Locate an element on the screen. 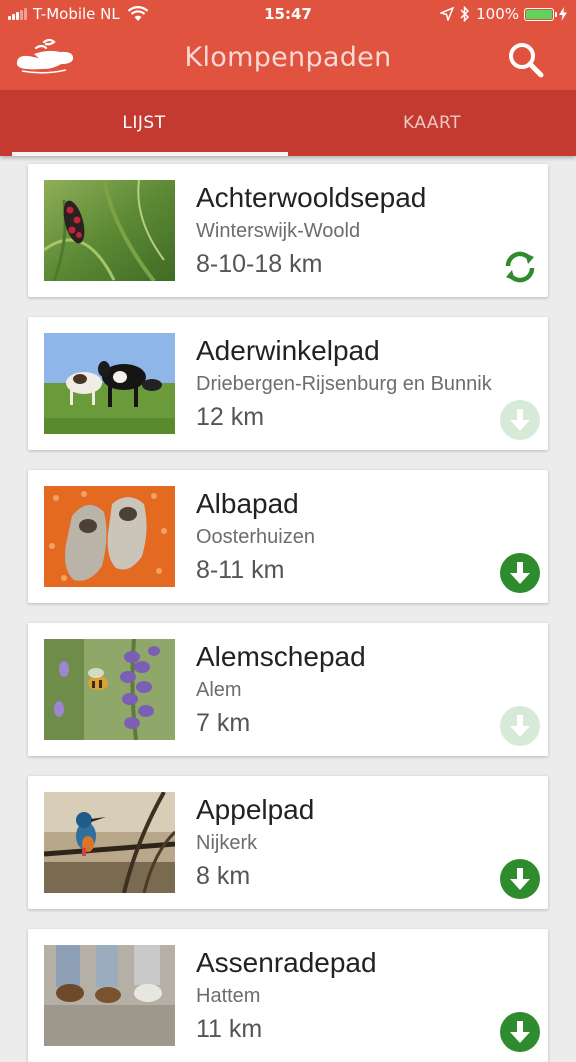 The height and width of the screenshot is (1062, 576). route-distance: 12 km is located at coordinates (230, 417).